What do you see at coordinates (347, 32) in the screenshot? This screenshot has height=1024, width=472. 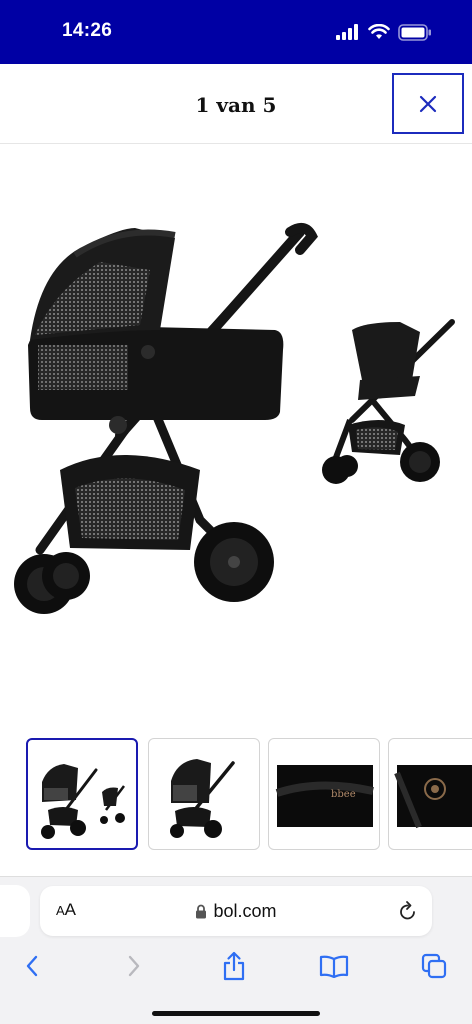 I see `cellular-signal-icon` at bounding box center [347, 32].